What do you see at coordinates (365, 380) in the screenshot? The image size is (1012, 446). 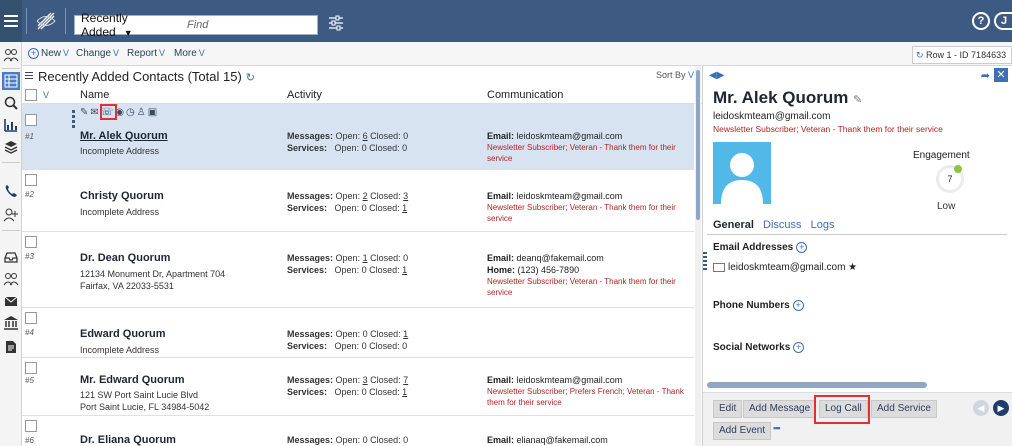 I see `messages-open-link: 3` at bounding box center [365, 380].